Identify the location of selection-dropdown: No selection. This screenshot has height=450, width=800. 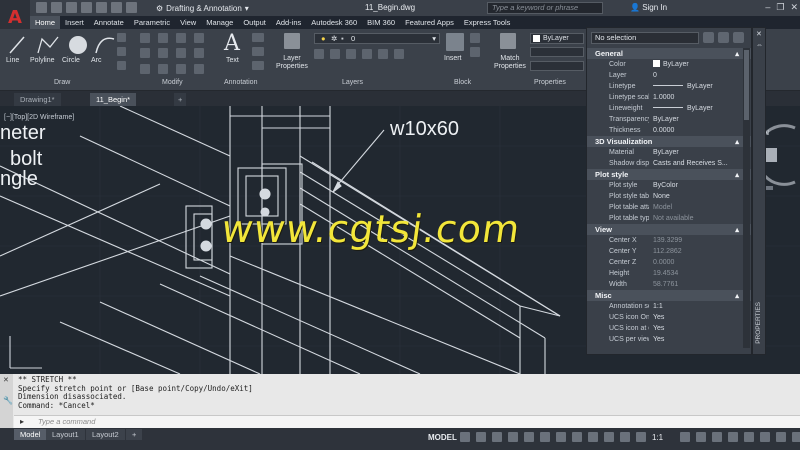
(645, 38).